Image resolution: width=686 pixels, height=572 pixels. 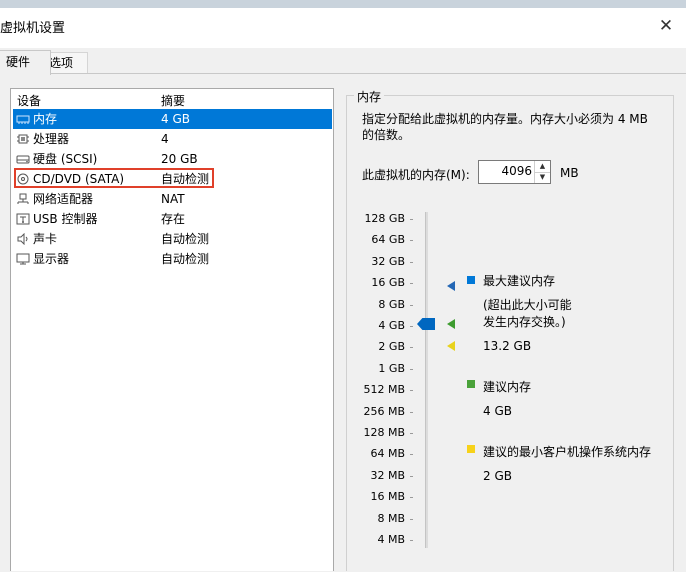 I want to click on device-row-usb-controller: USB 控制器 存在, so click(x=172, y=219).